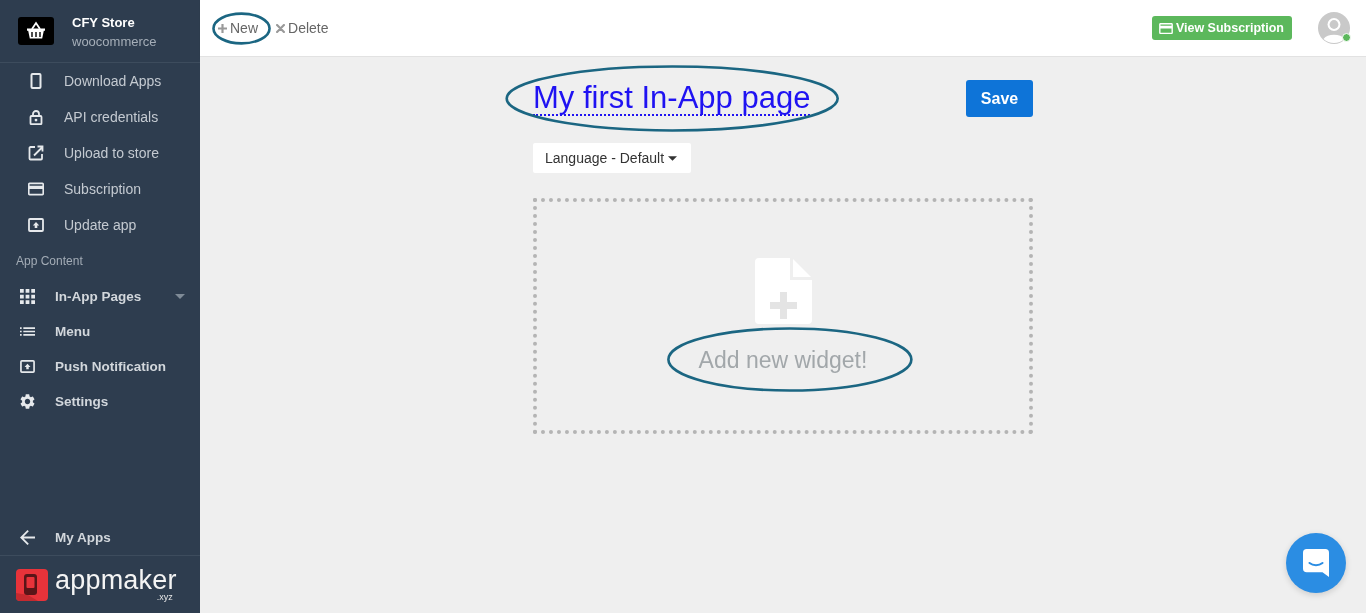  Describe the element at coordinates (49, 261) in the screenshot. I see `section-title: App Content` at that location.